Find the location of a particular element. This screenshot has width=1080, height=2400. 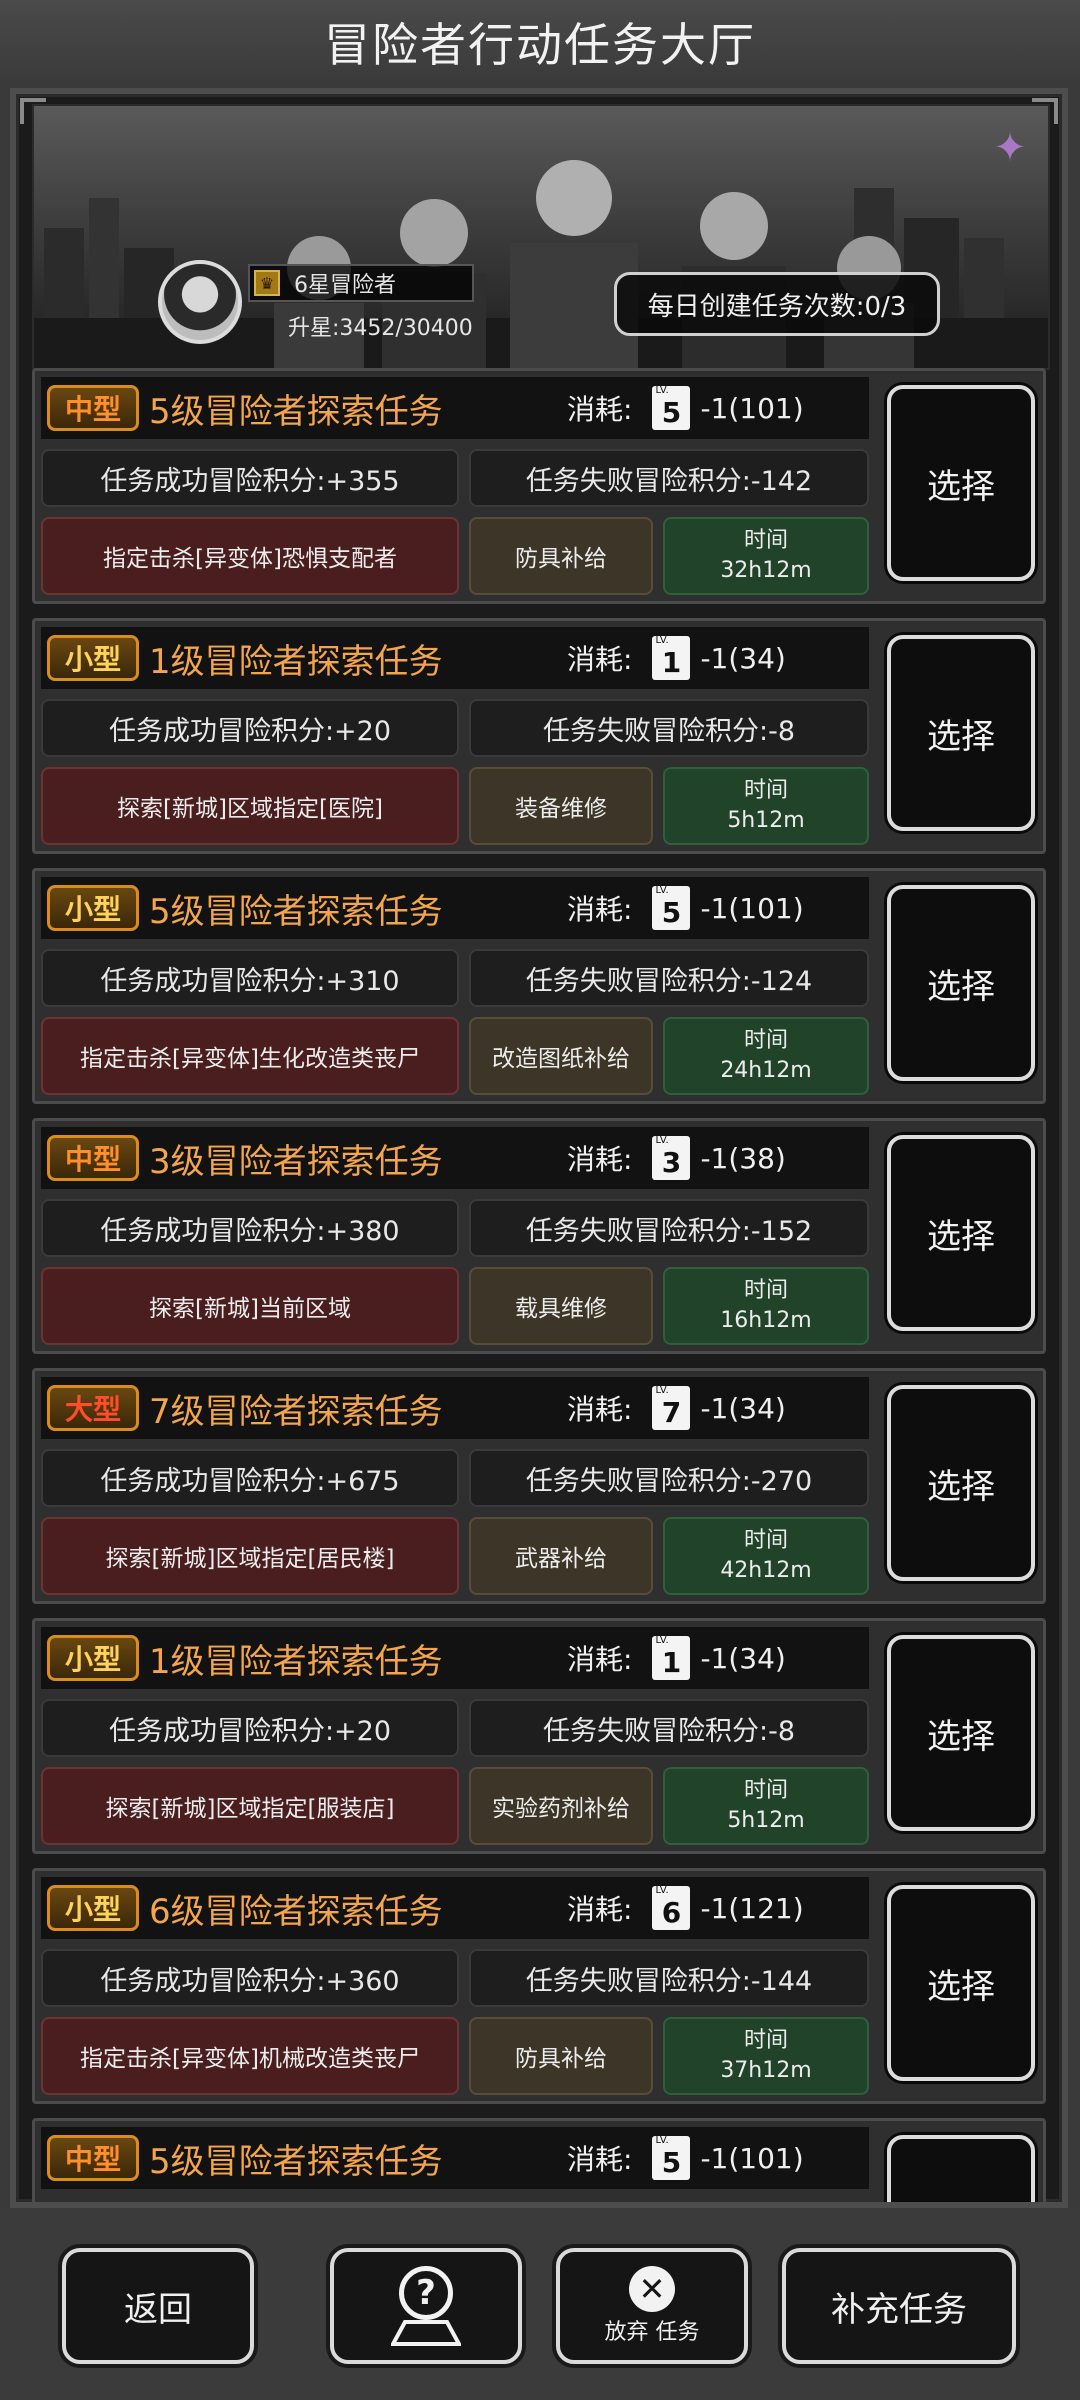

back-button-label: 返回 is located at coordinates (158, 2309).